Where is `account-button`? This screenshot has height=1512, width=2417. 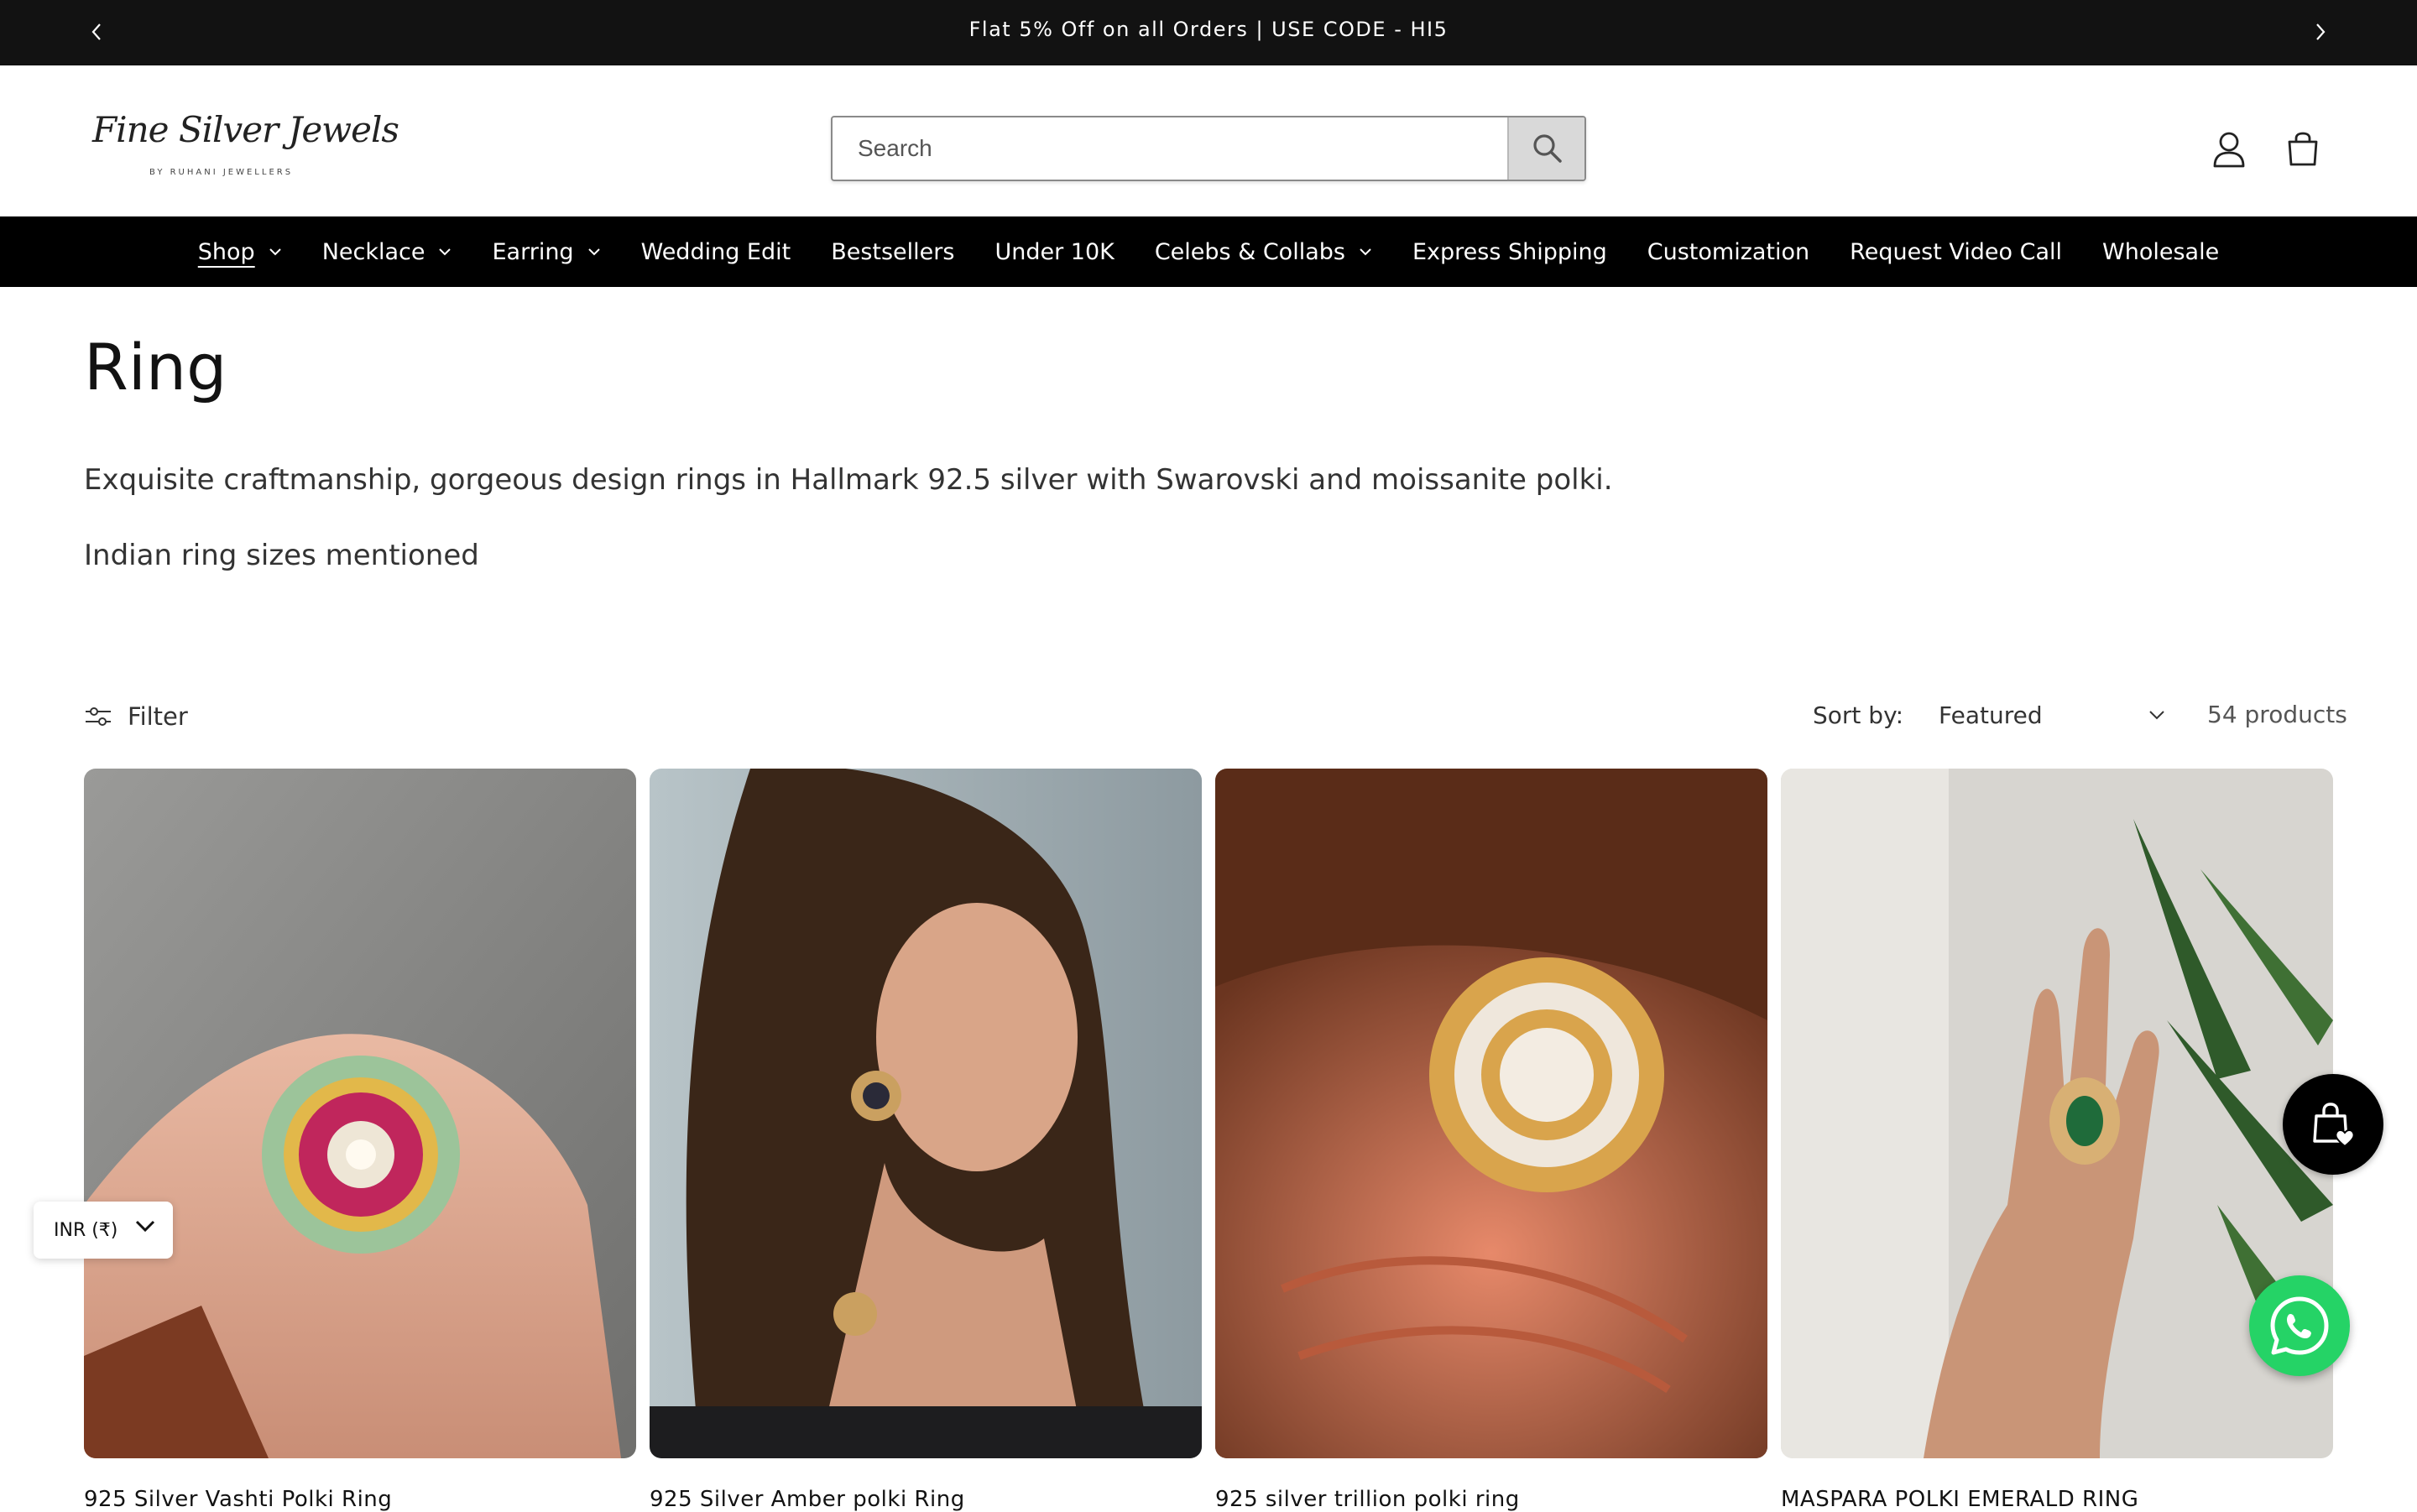 account-button is located at coordinates (2229, 149).